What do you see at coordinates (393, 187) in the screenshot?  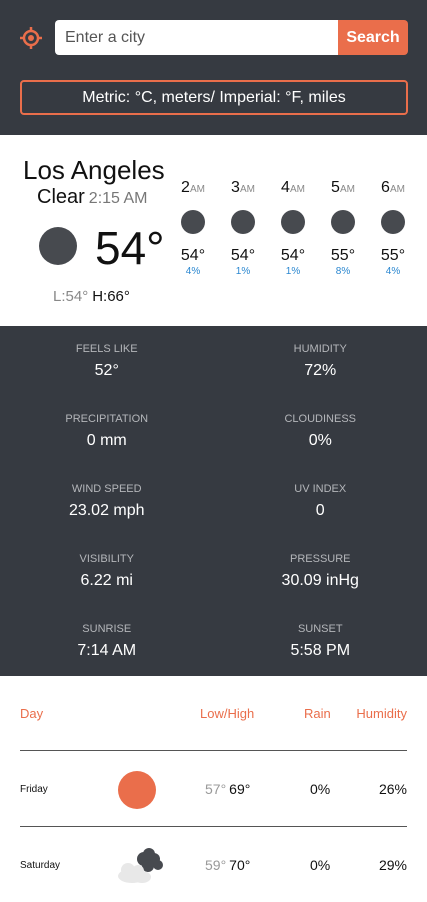 I see `hour-label: 6AM` at bounding box center [393, 187].